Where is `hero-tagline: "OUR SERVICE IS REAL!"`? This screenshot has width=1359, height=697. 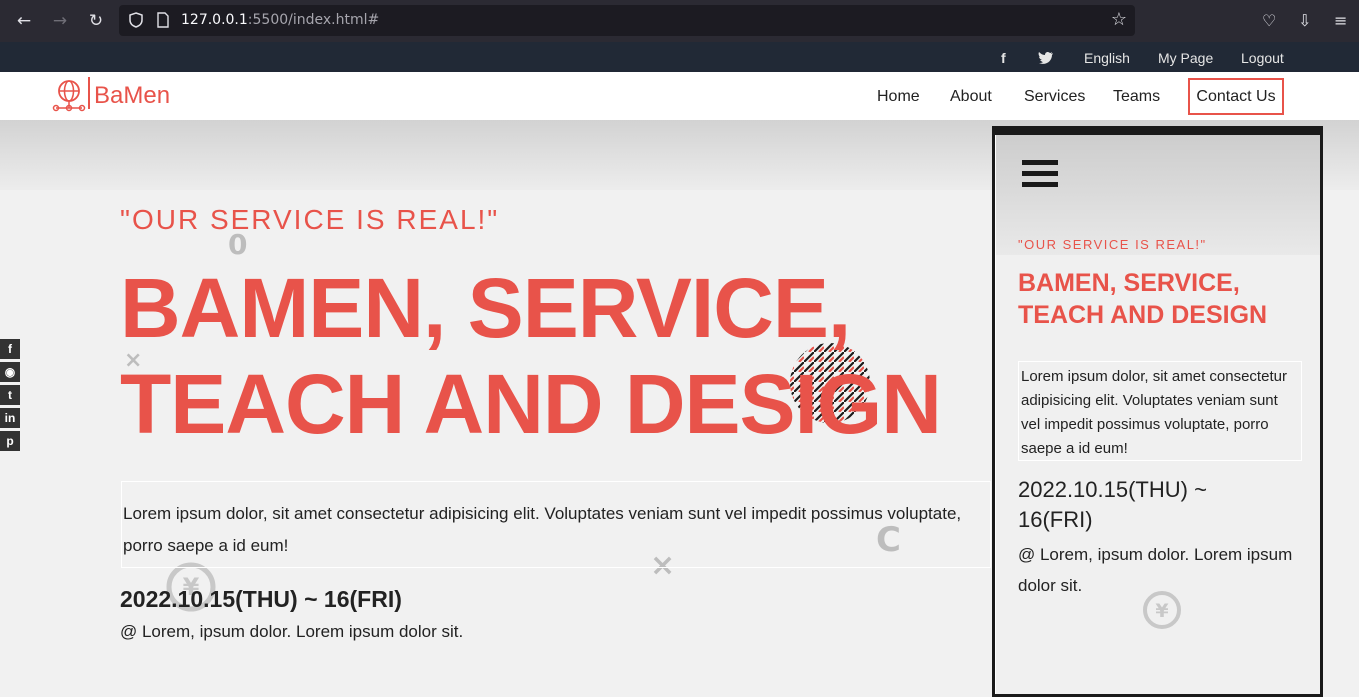 hero-tagline: "OUR SERVICE IS REAL!" is located at coordinates (310, 219).